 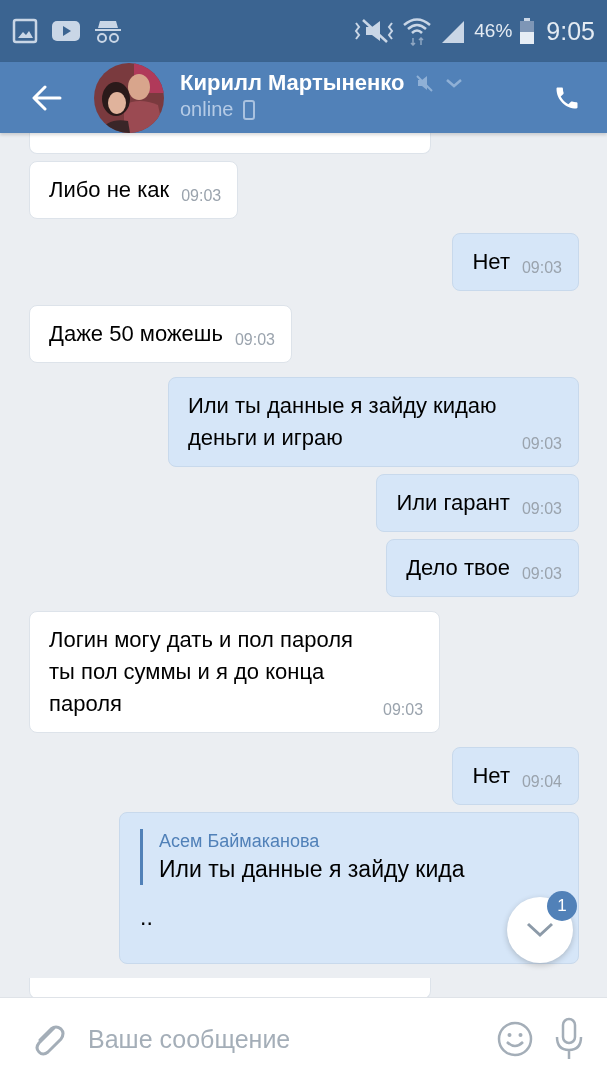 I want to click on online-status: online, so click(x=207, y=109).